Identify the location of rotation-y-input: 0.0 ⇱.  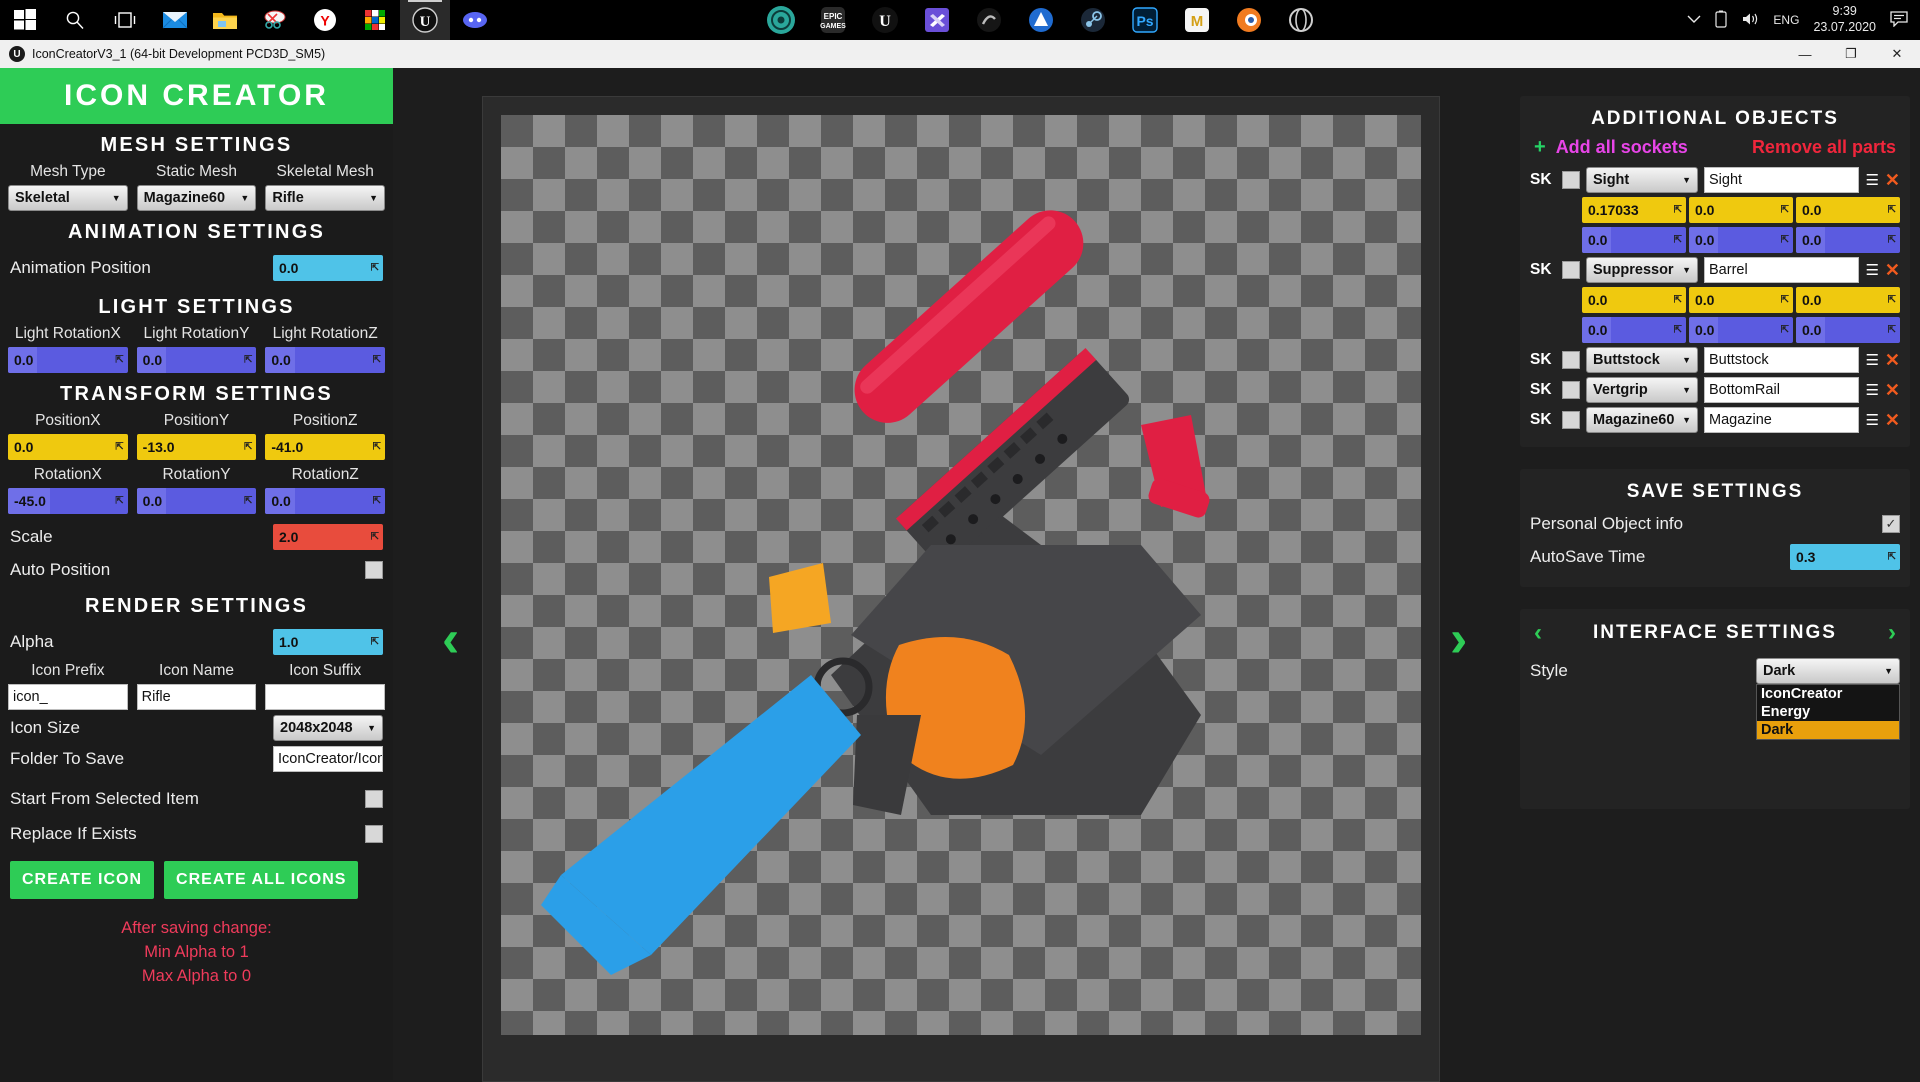
(196, 501).